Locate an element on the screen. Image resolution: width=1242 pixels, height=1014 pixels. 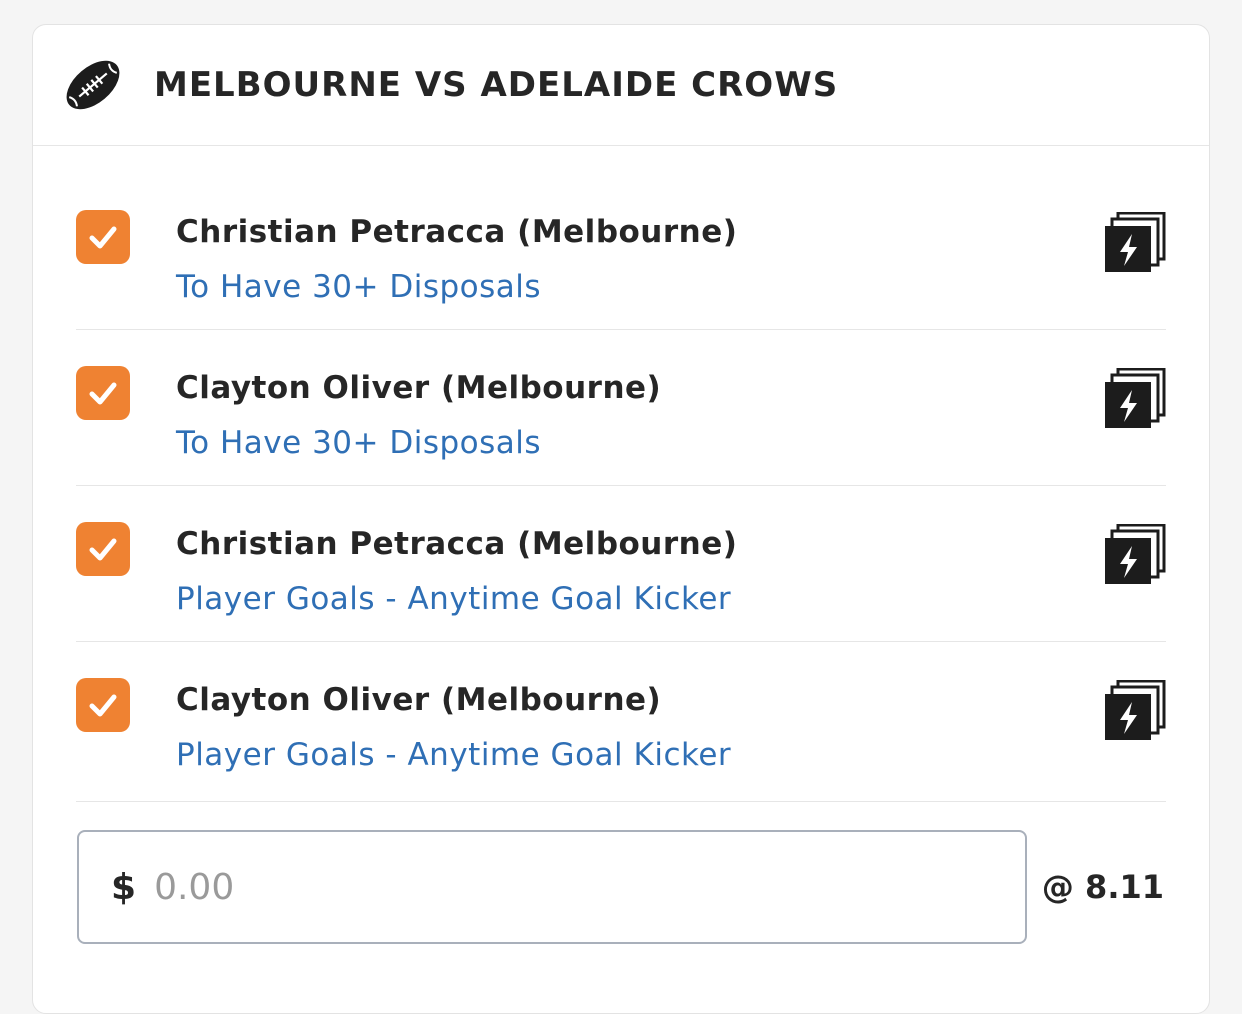
stake-input is located at coordinates (564, 887).